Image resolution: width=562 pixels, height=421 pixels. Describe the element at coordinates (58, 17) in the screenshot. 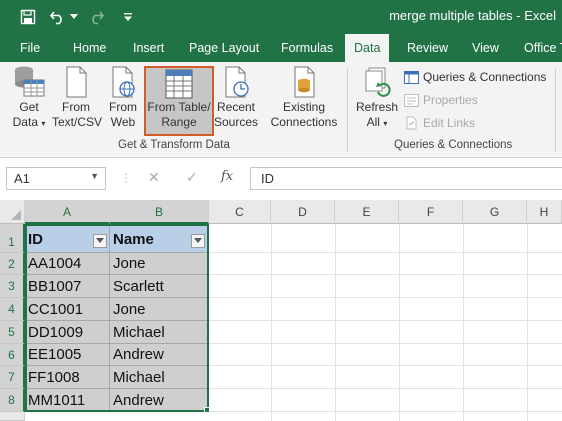

I see `undo-icon` at that location.